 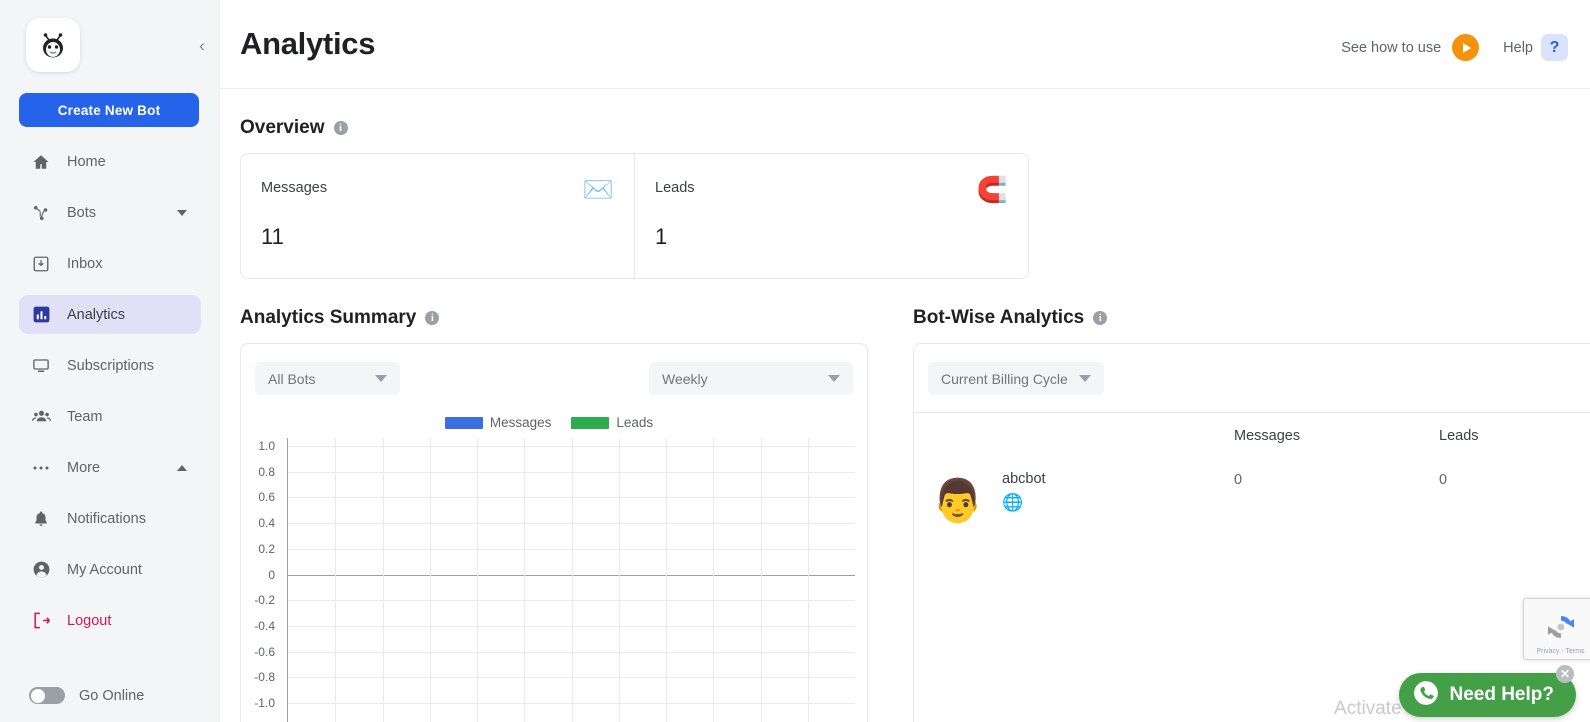 What do you see at coordinates (85, 416) in the screenshot?
I see `sidebar-item-label: Team` at bounding box center [85, 416].